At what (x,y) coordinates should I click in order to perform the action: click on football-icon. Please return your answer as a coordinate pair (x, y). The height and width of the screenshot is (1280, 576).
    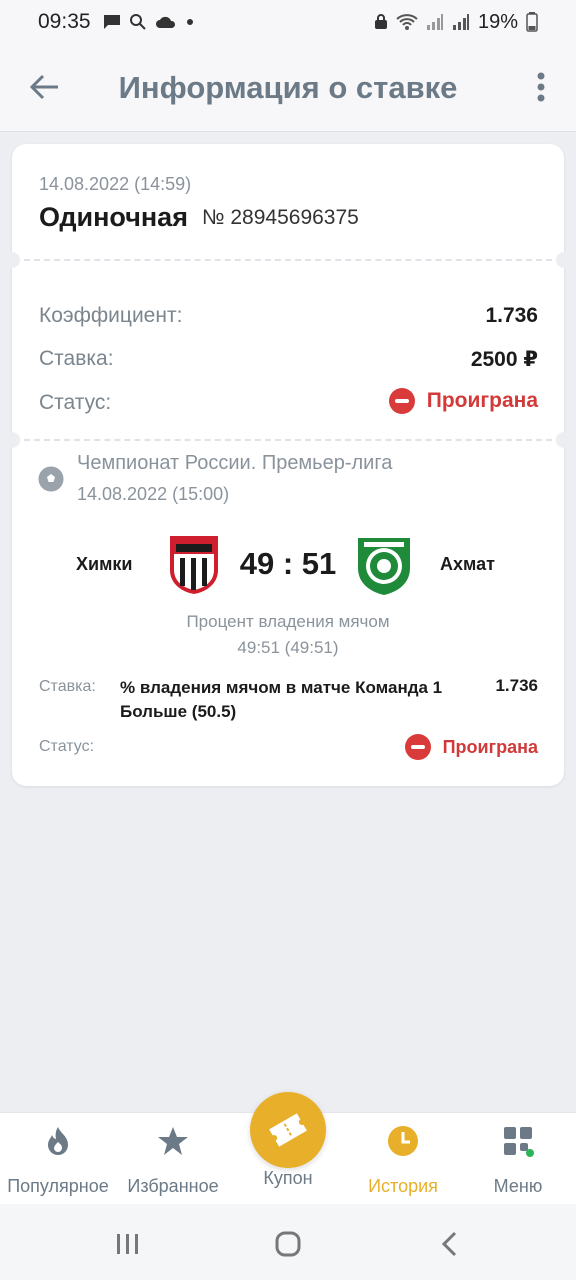
    Looking at the image, I should click on (51, 479).